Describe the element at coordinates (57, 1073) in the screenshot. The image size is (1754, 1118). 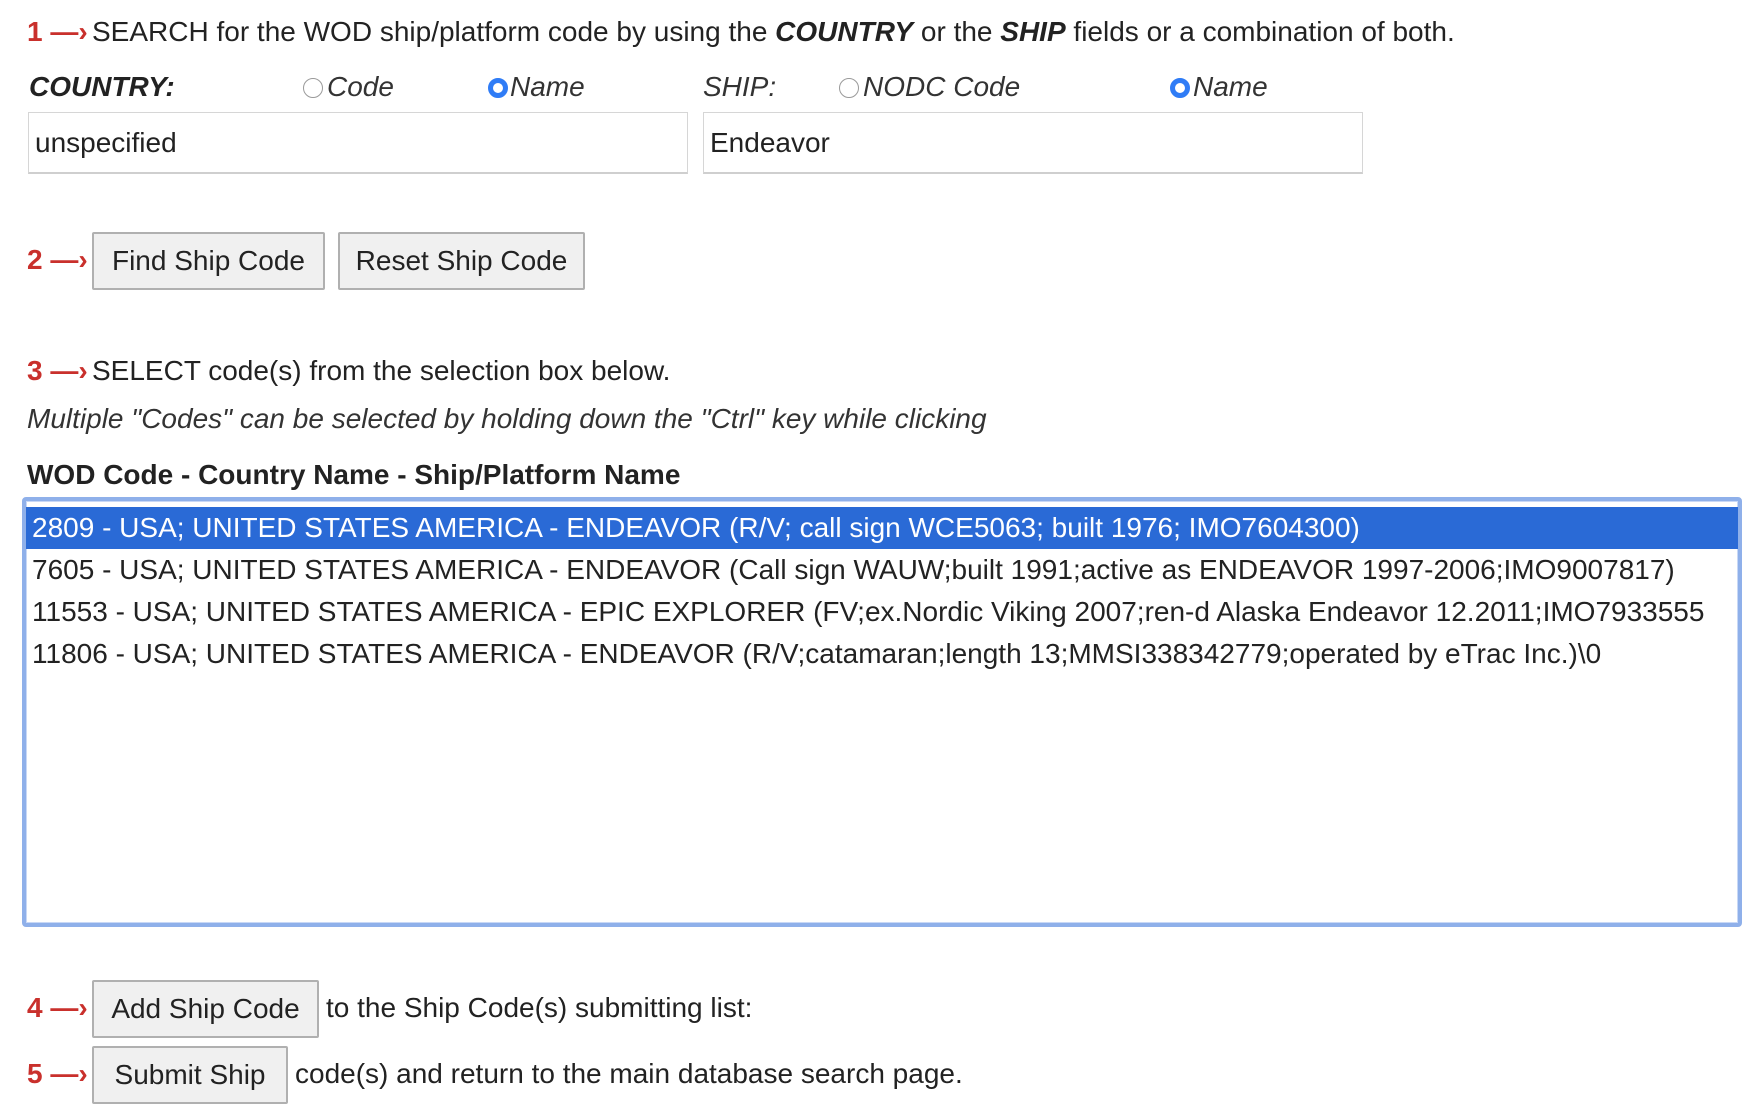
I see `step-5-marker: 5 —›` at that location.